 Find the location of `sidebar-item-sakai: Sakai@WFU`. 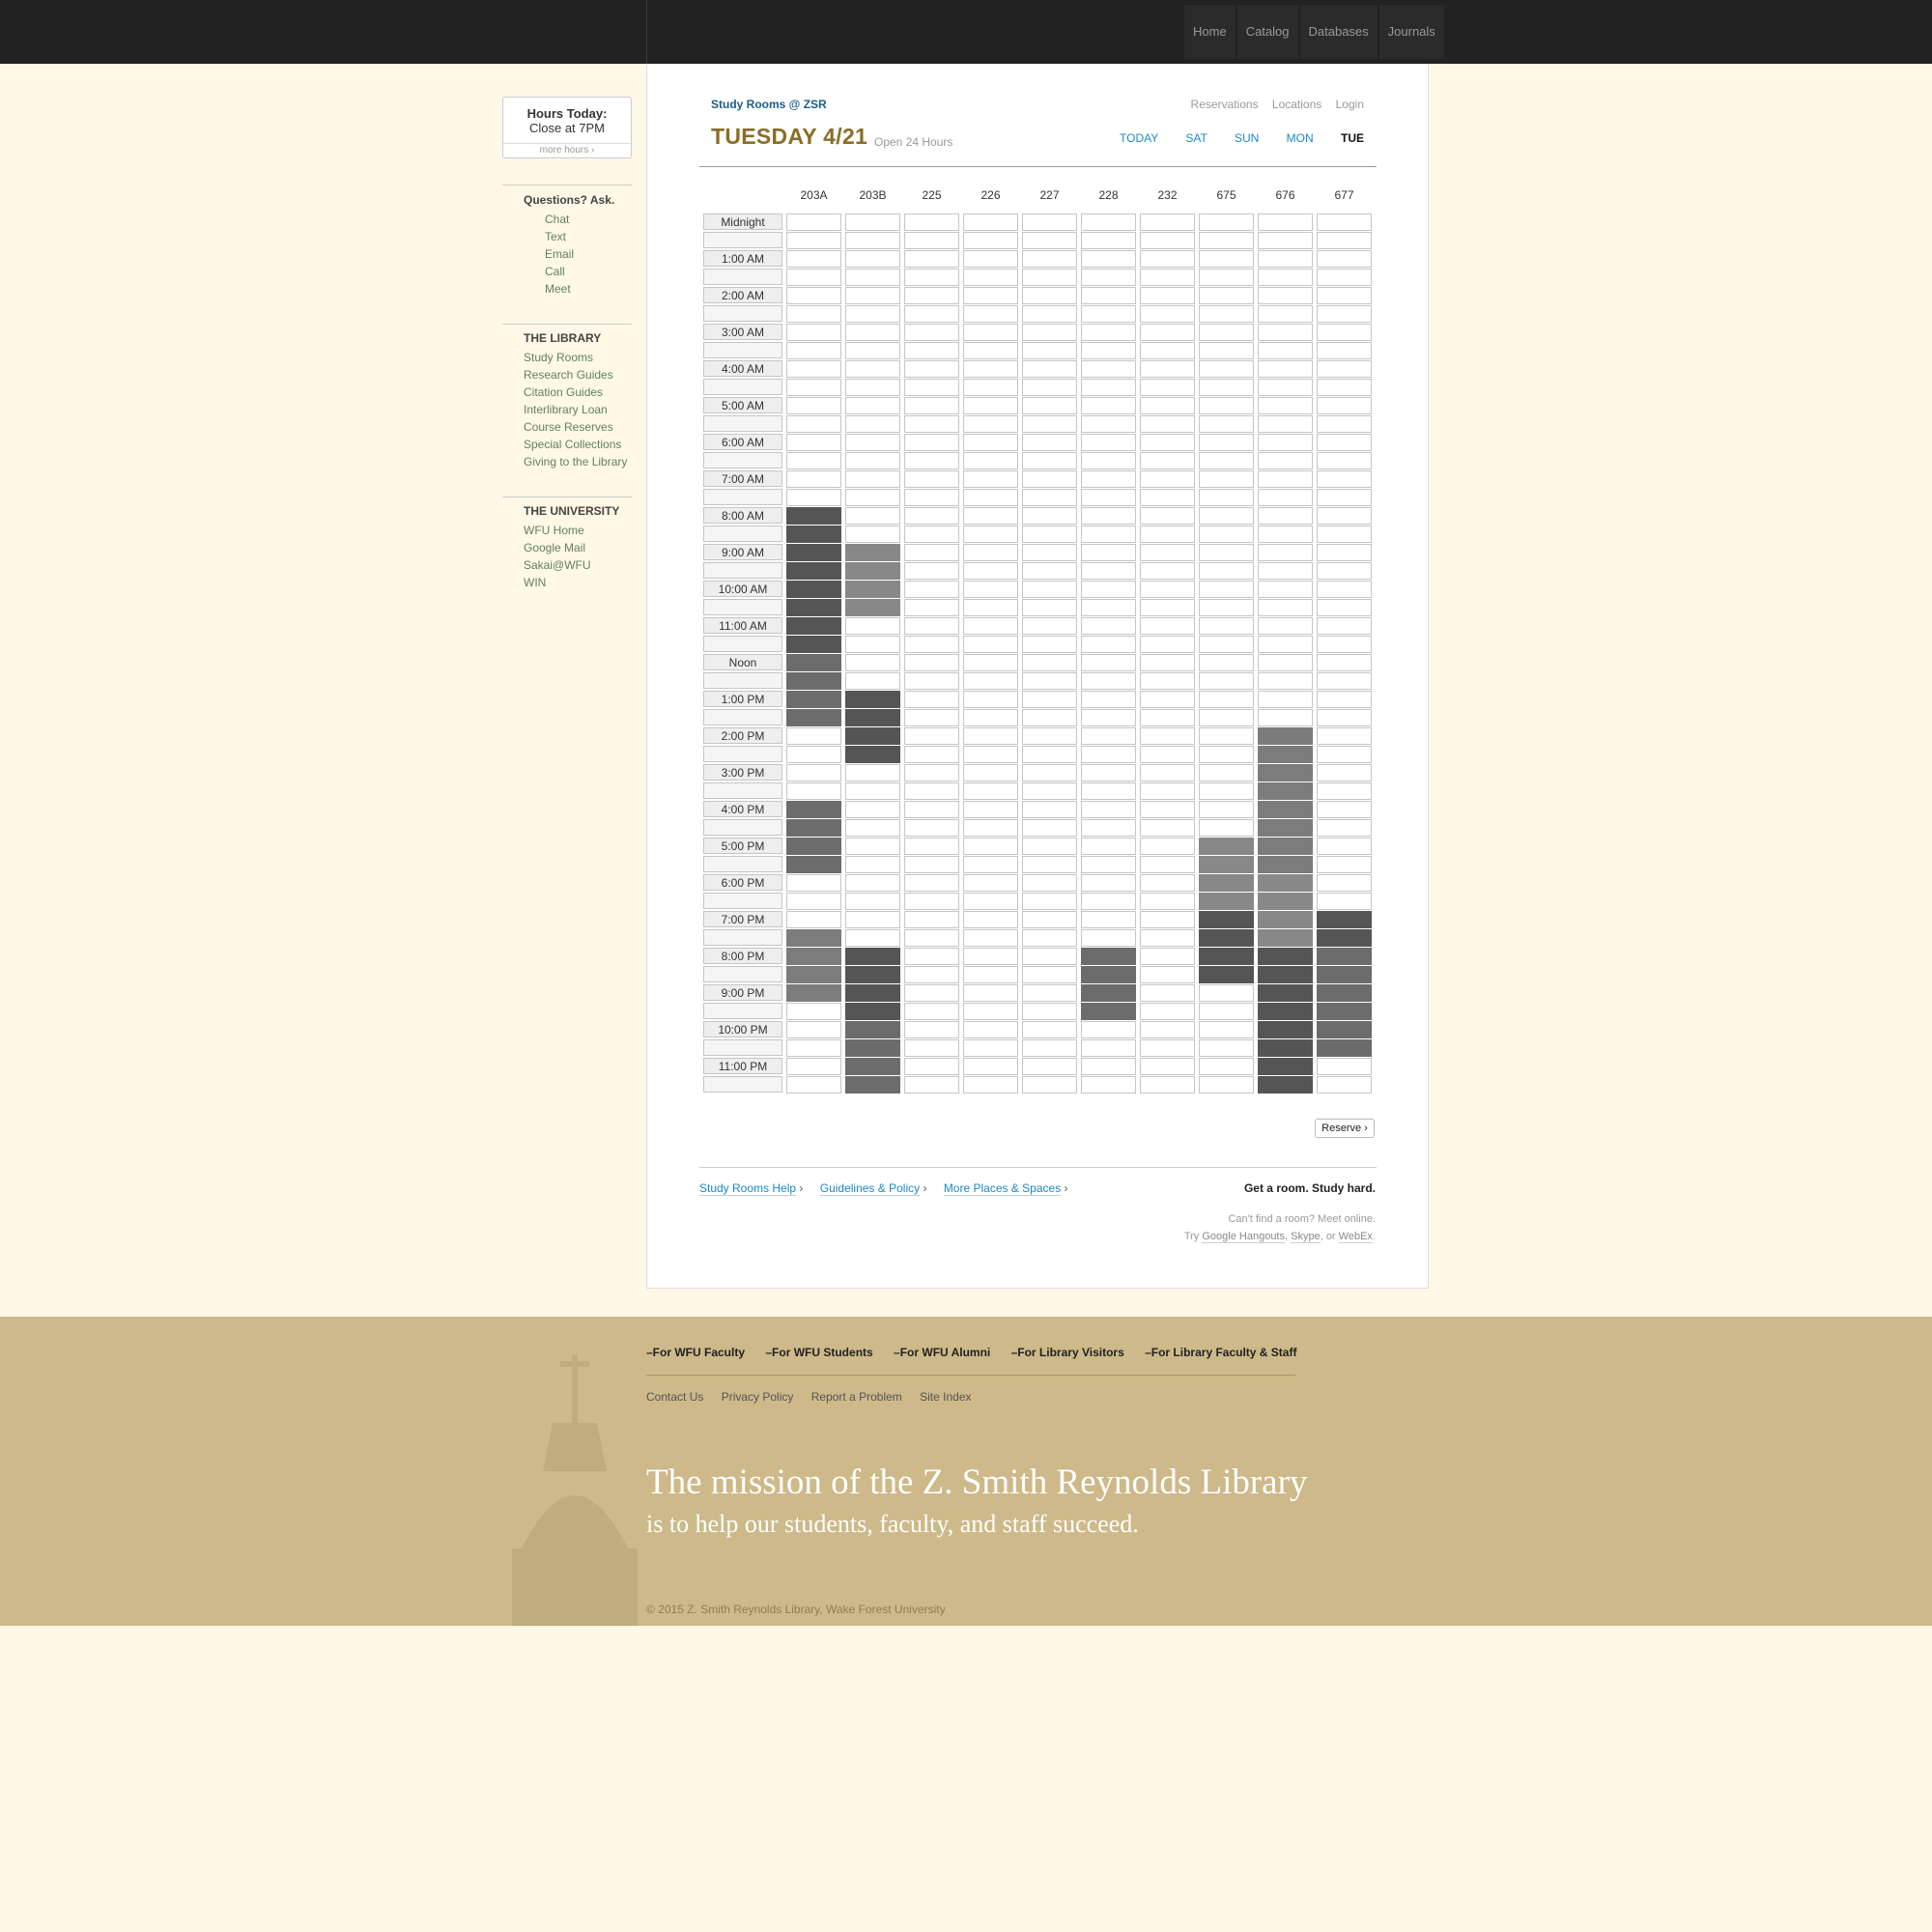

sidebar-item-sakai: Sakai@WFU is located at coordinates (578, 565).